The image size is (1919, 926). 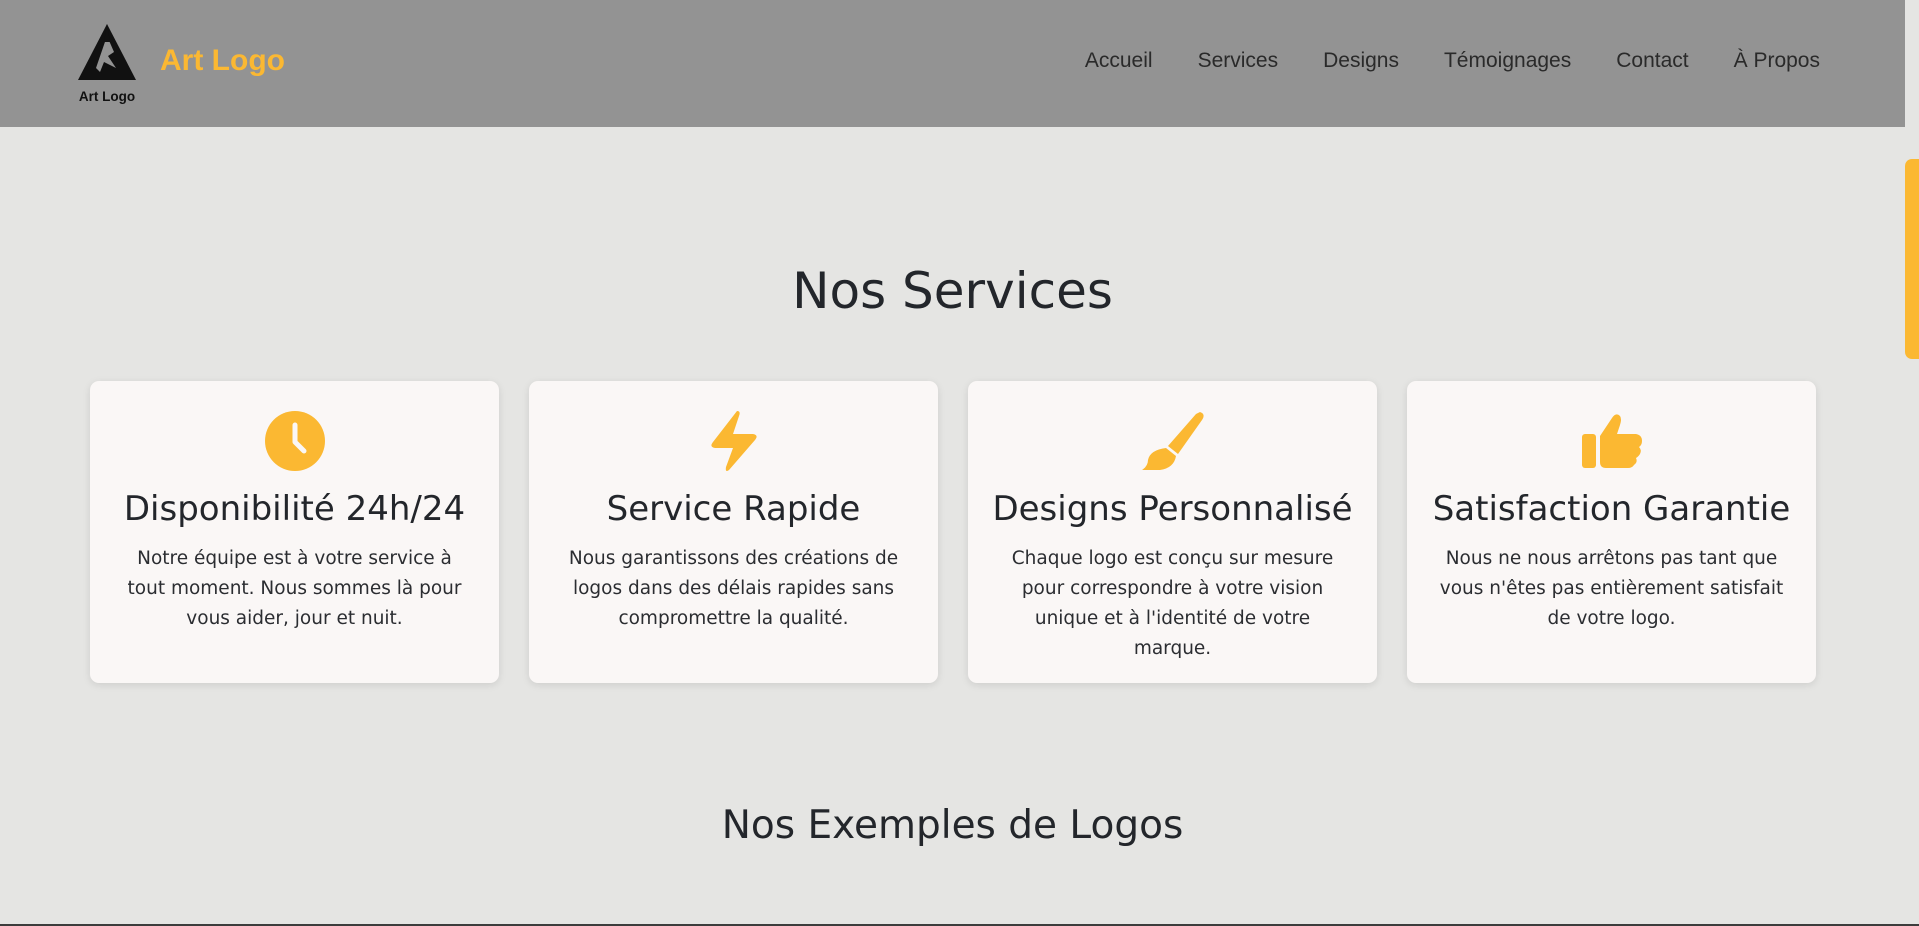 I want to click on nav-link-temoignages: Témoignages, so click(x=1507, y=61).